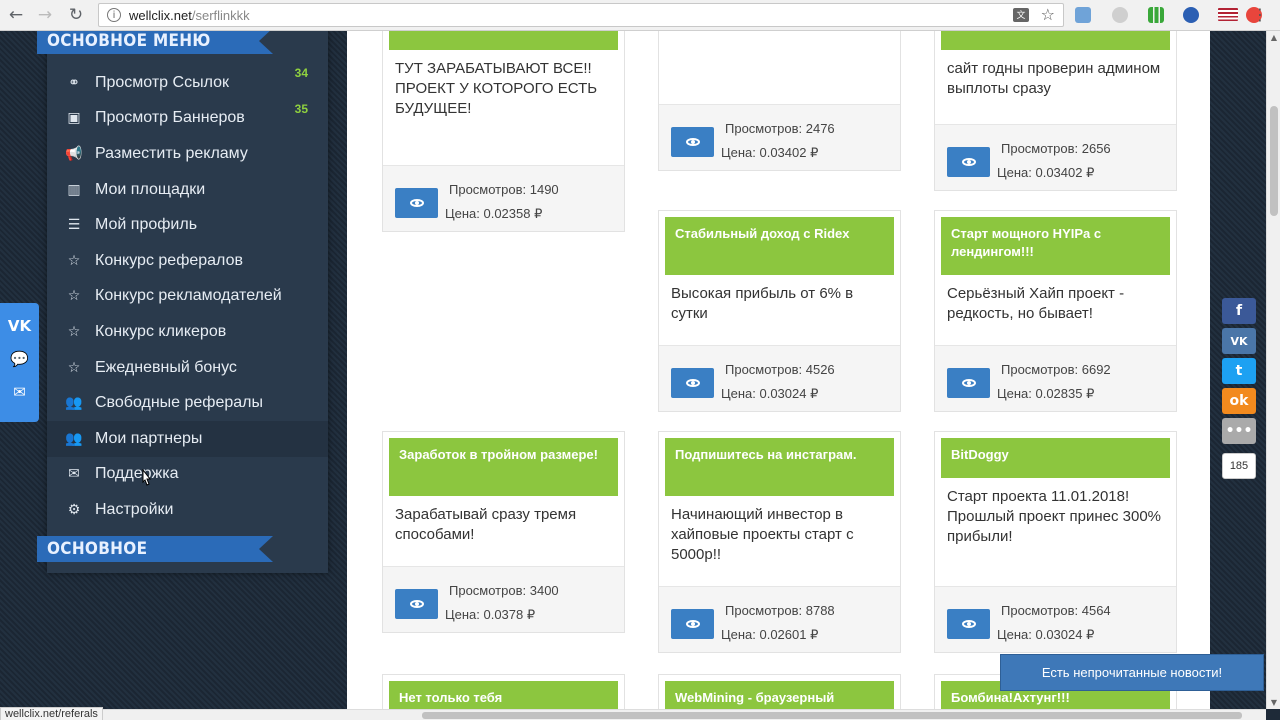 This screenshot has height=720, width=1280. Describe the element at coordinates (220, 15) in the screenshot. I see `url-path: /serflinkkk` at that location.